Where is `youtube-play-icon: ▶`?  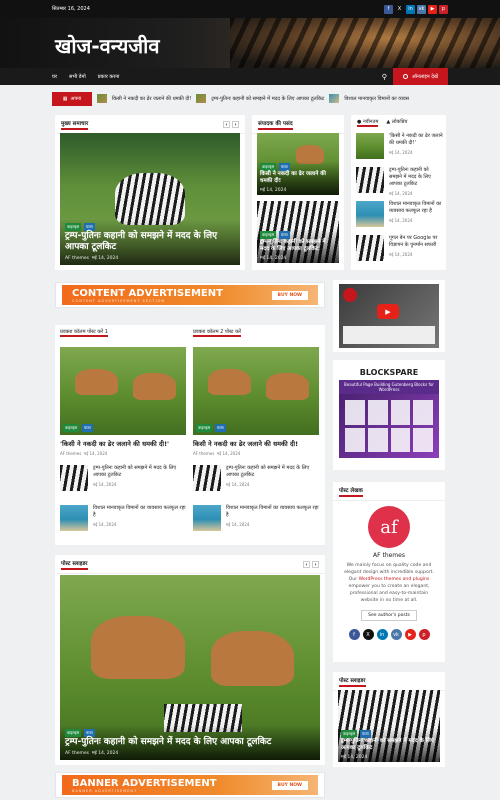 youtube-play-icon: ▶ is located at coordinates (388, 311).